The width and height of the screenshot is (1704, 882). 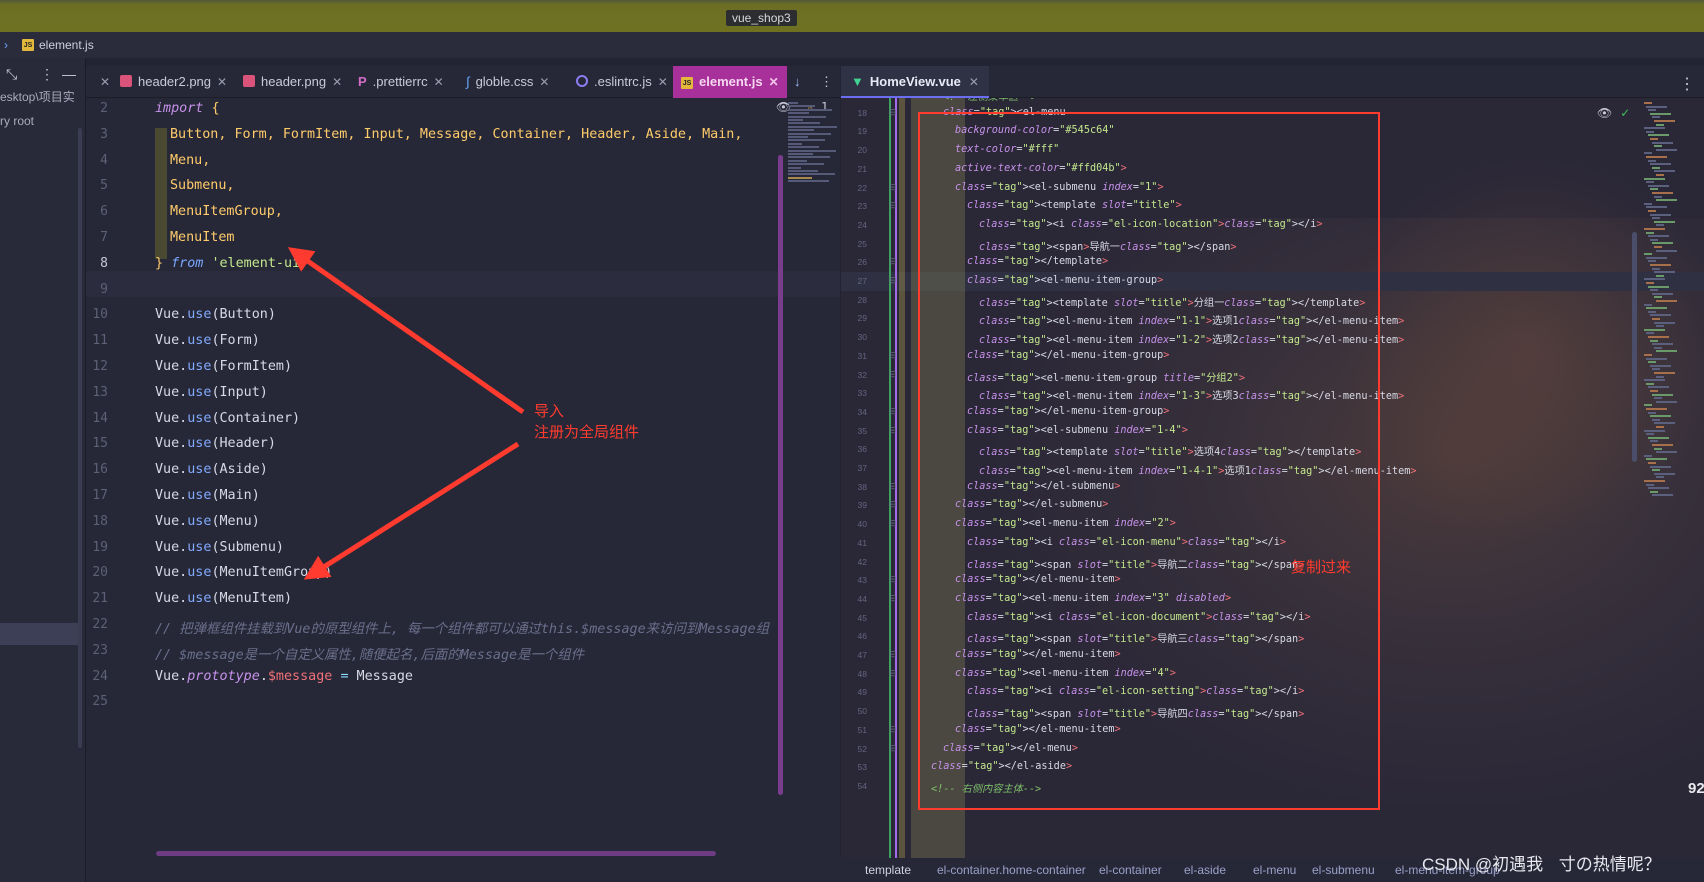 What do you see at coordinates (1205, 870) in the screenshot?
I see `tag-breadcrumb-item: el-aside` at bounding box center [1205, 870].